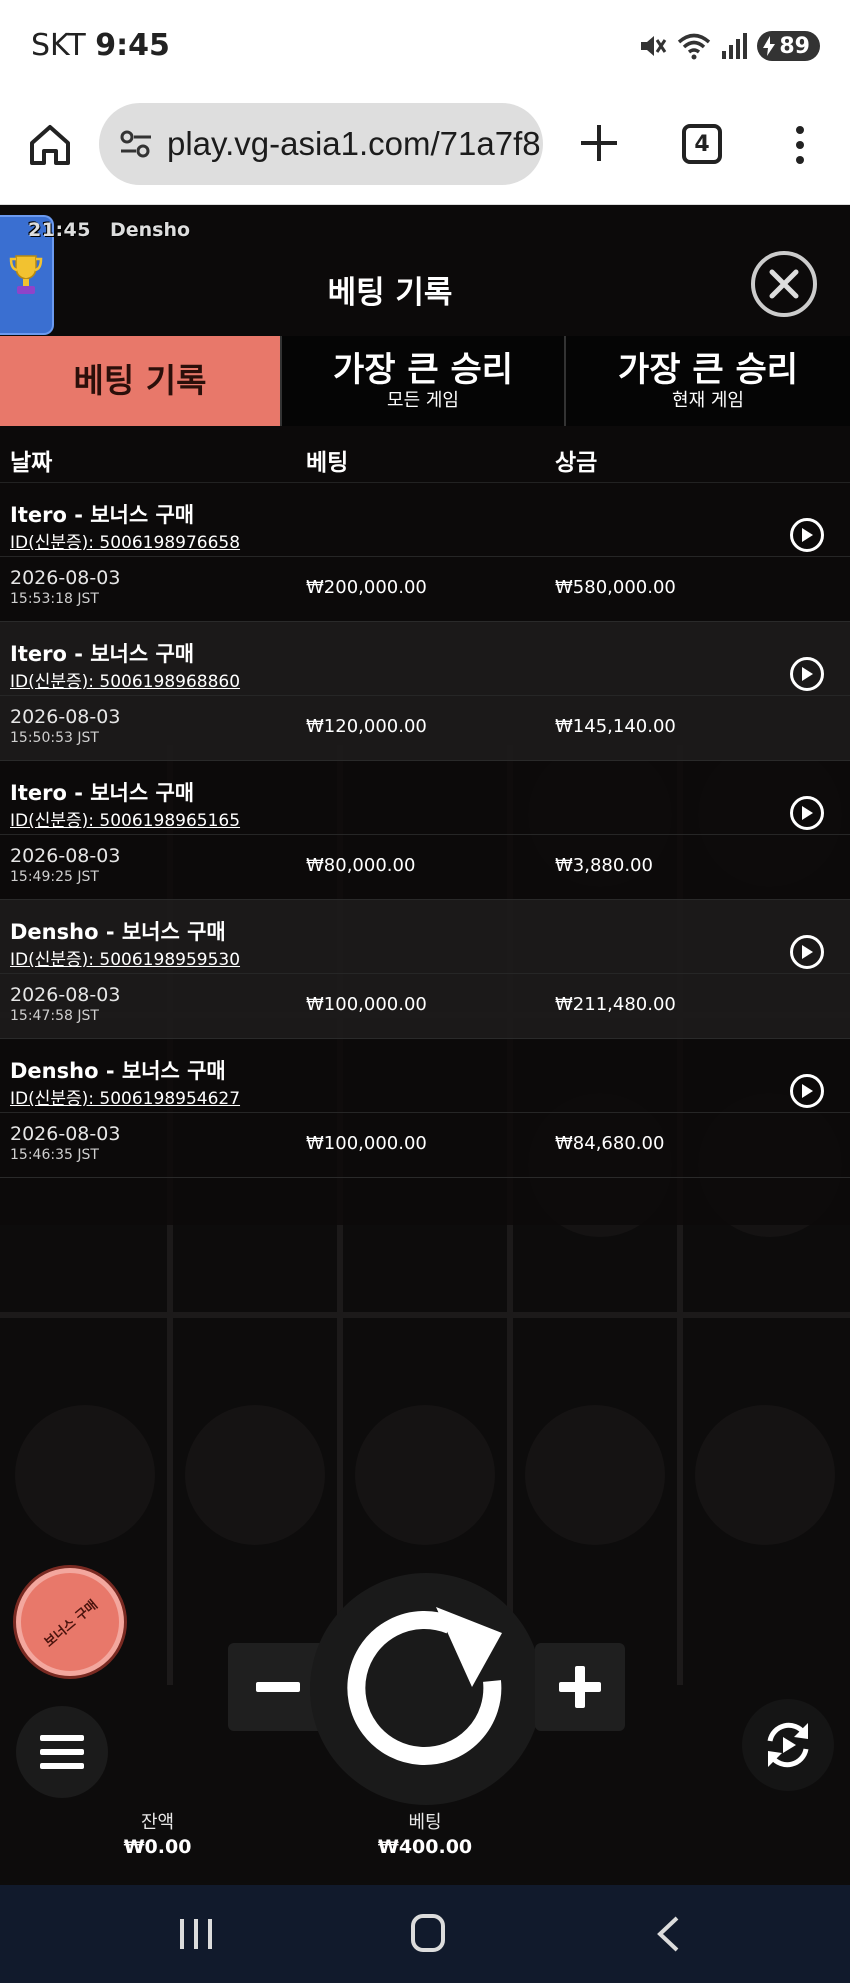 This screenshot has height=1983, width=850. I want to click on row-round-id-link: ID(신분증): 5006198959530, so click(125, 957).